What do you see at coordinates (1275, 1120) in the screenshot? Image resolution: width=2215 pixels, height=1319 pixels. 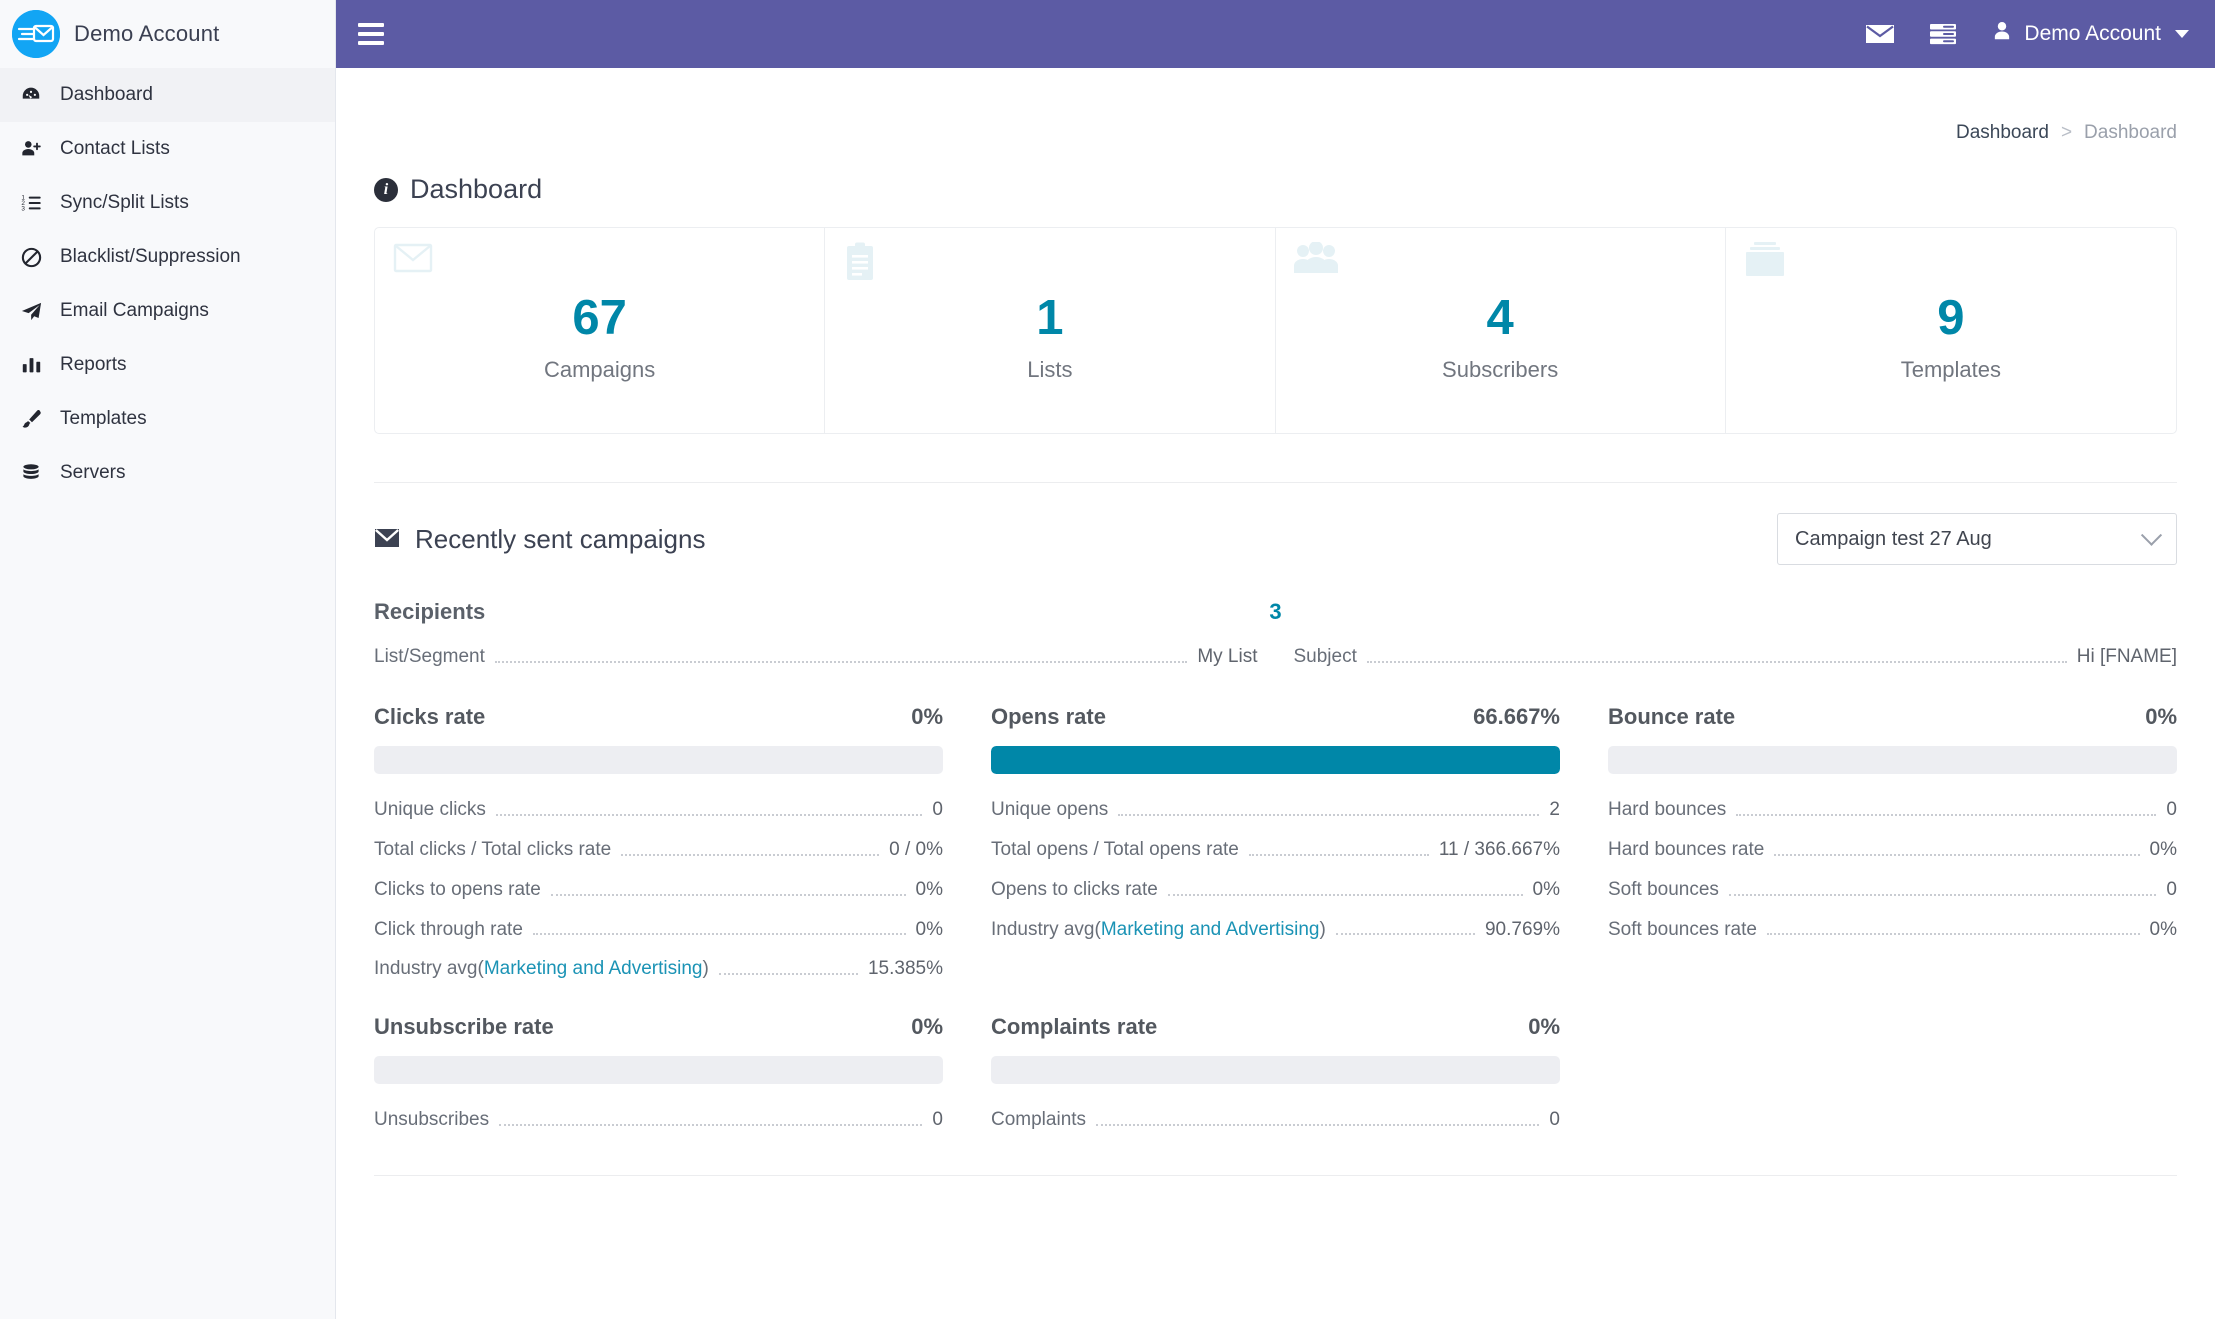 I see `detail-row: Complaints 0` at bounding box center [1275, 1120].